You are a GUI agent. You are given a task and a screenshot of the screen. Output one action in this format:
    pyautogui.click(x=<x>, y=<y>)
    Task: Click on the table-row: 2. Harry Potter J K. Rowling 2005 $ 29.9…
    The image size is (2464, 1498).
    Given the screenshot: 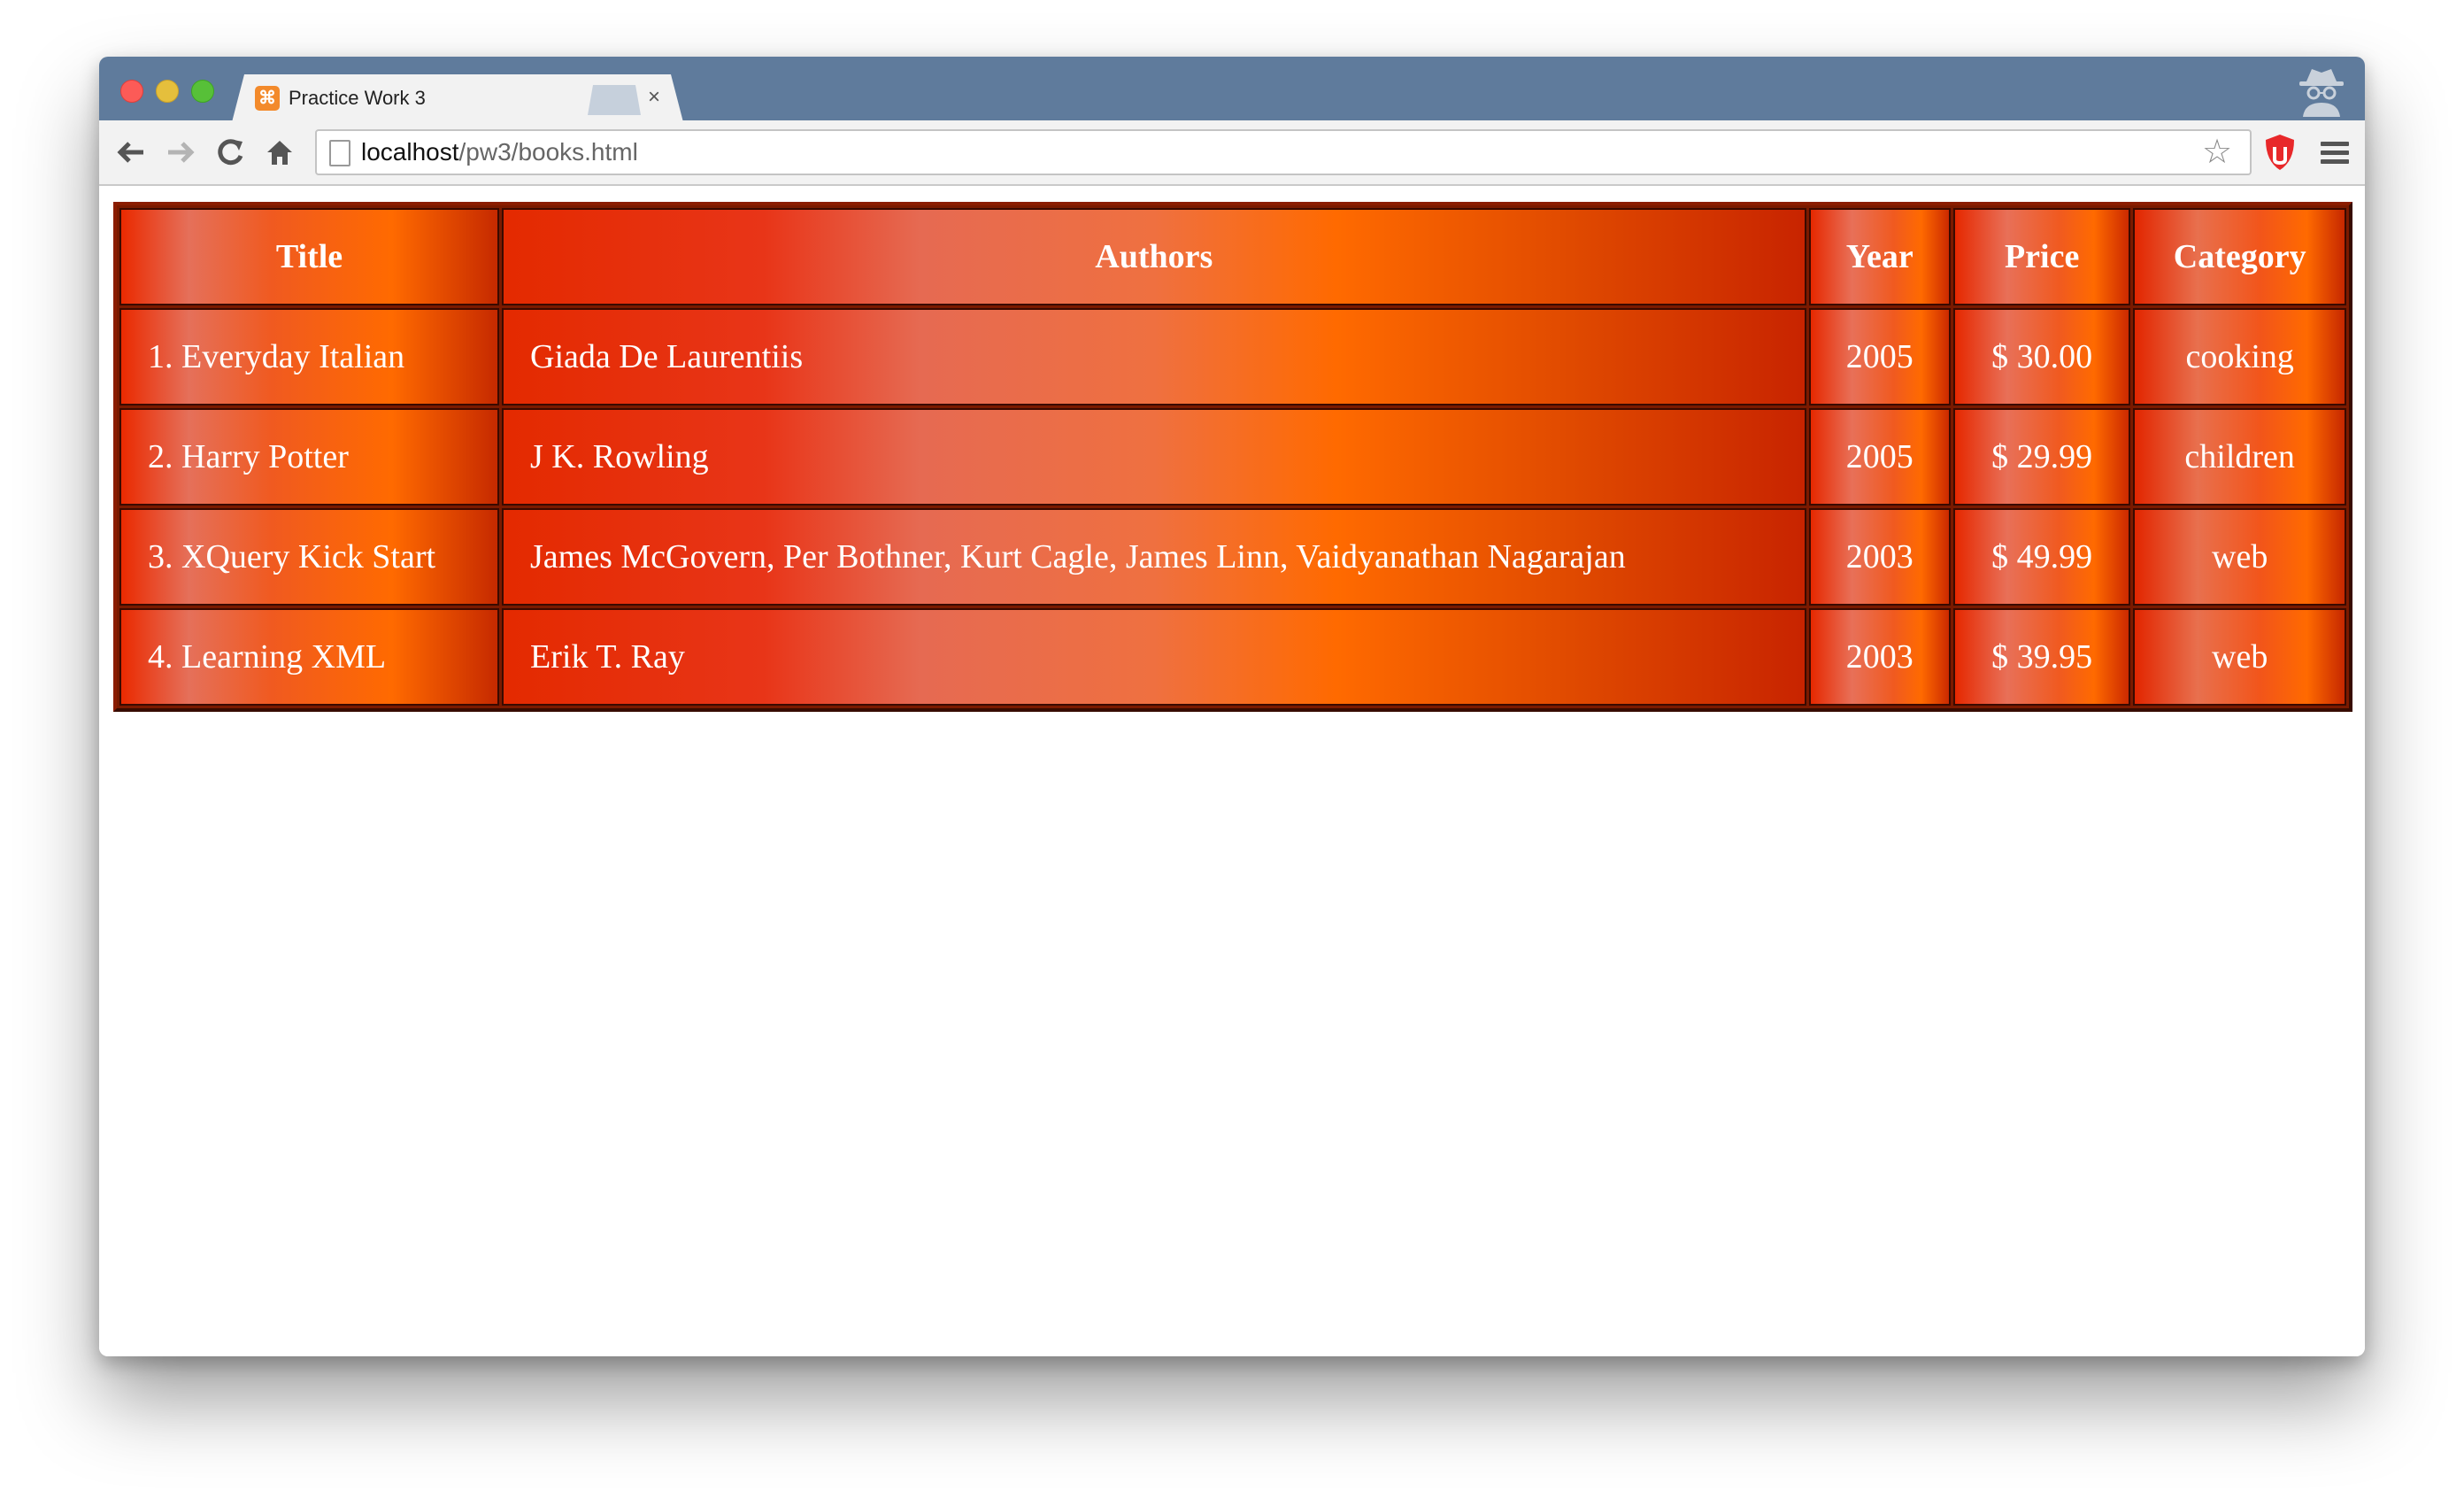 What is the action you would take?
    pyautogui.click(x=1232, y=457)
    